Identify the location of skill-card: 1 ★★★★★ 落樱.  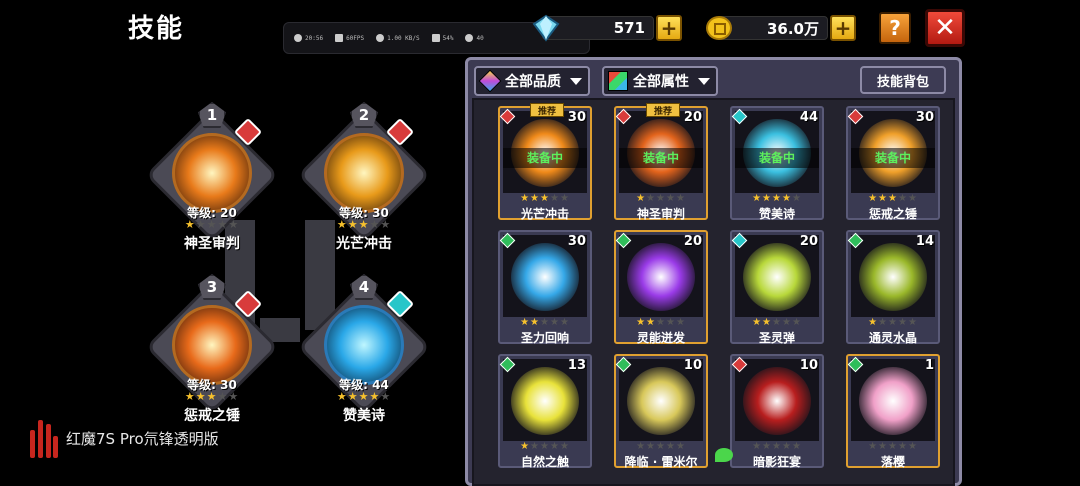
(893, 411).